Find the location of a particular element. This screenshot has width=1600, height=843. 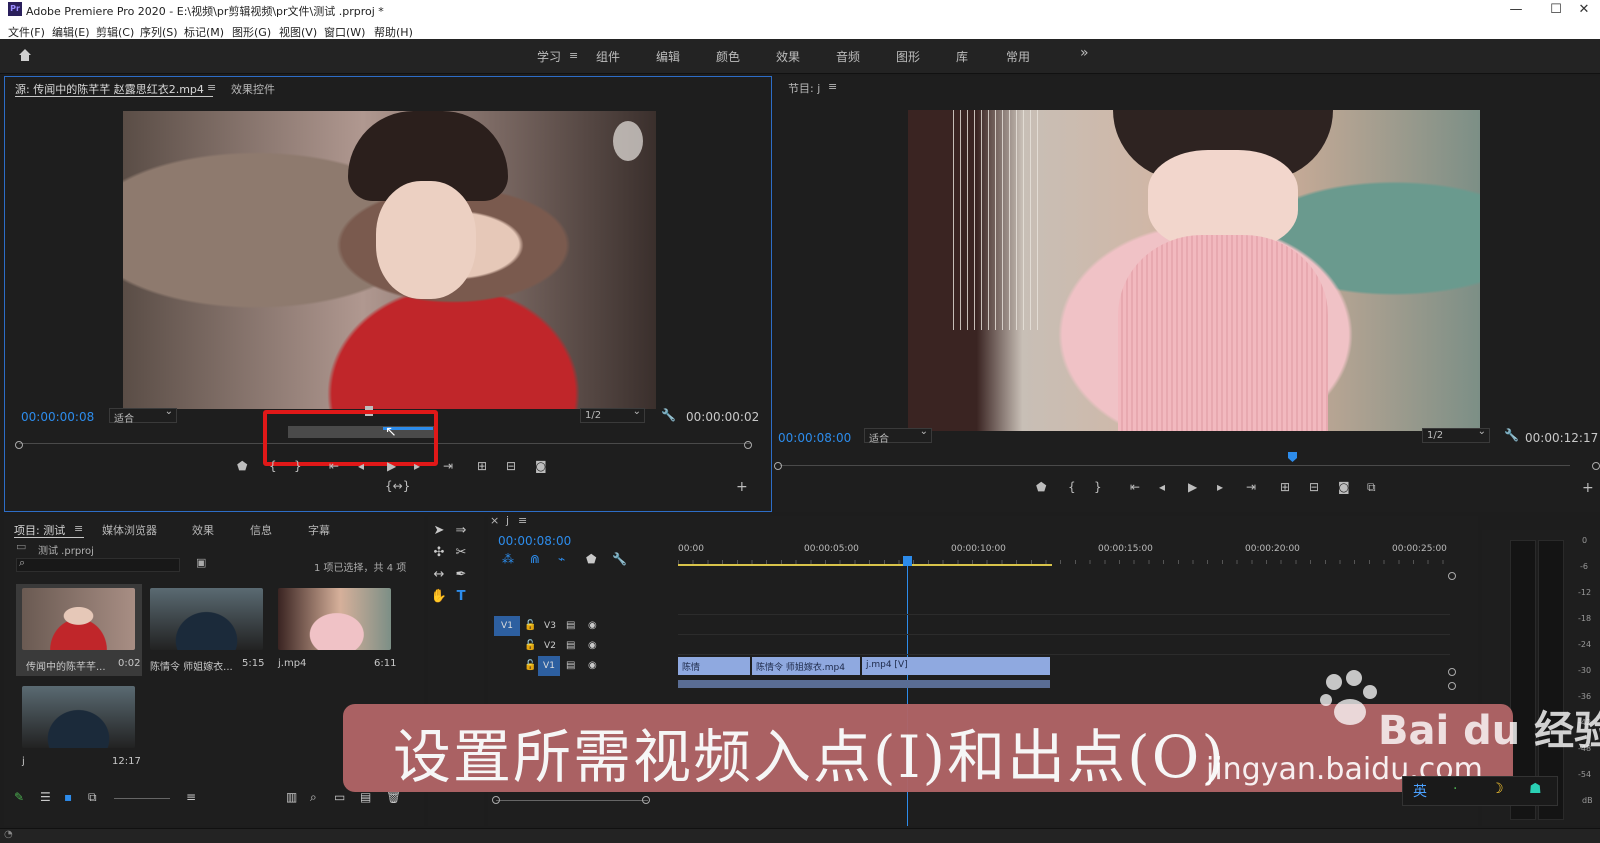

project-search-input is located at coordinates (98, 565).